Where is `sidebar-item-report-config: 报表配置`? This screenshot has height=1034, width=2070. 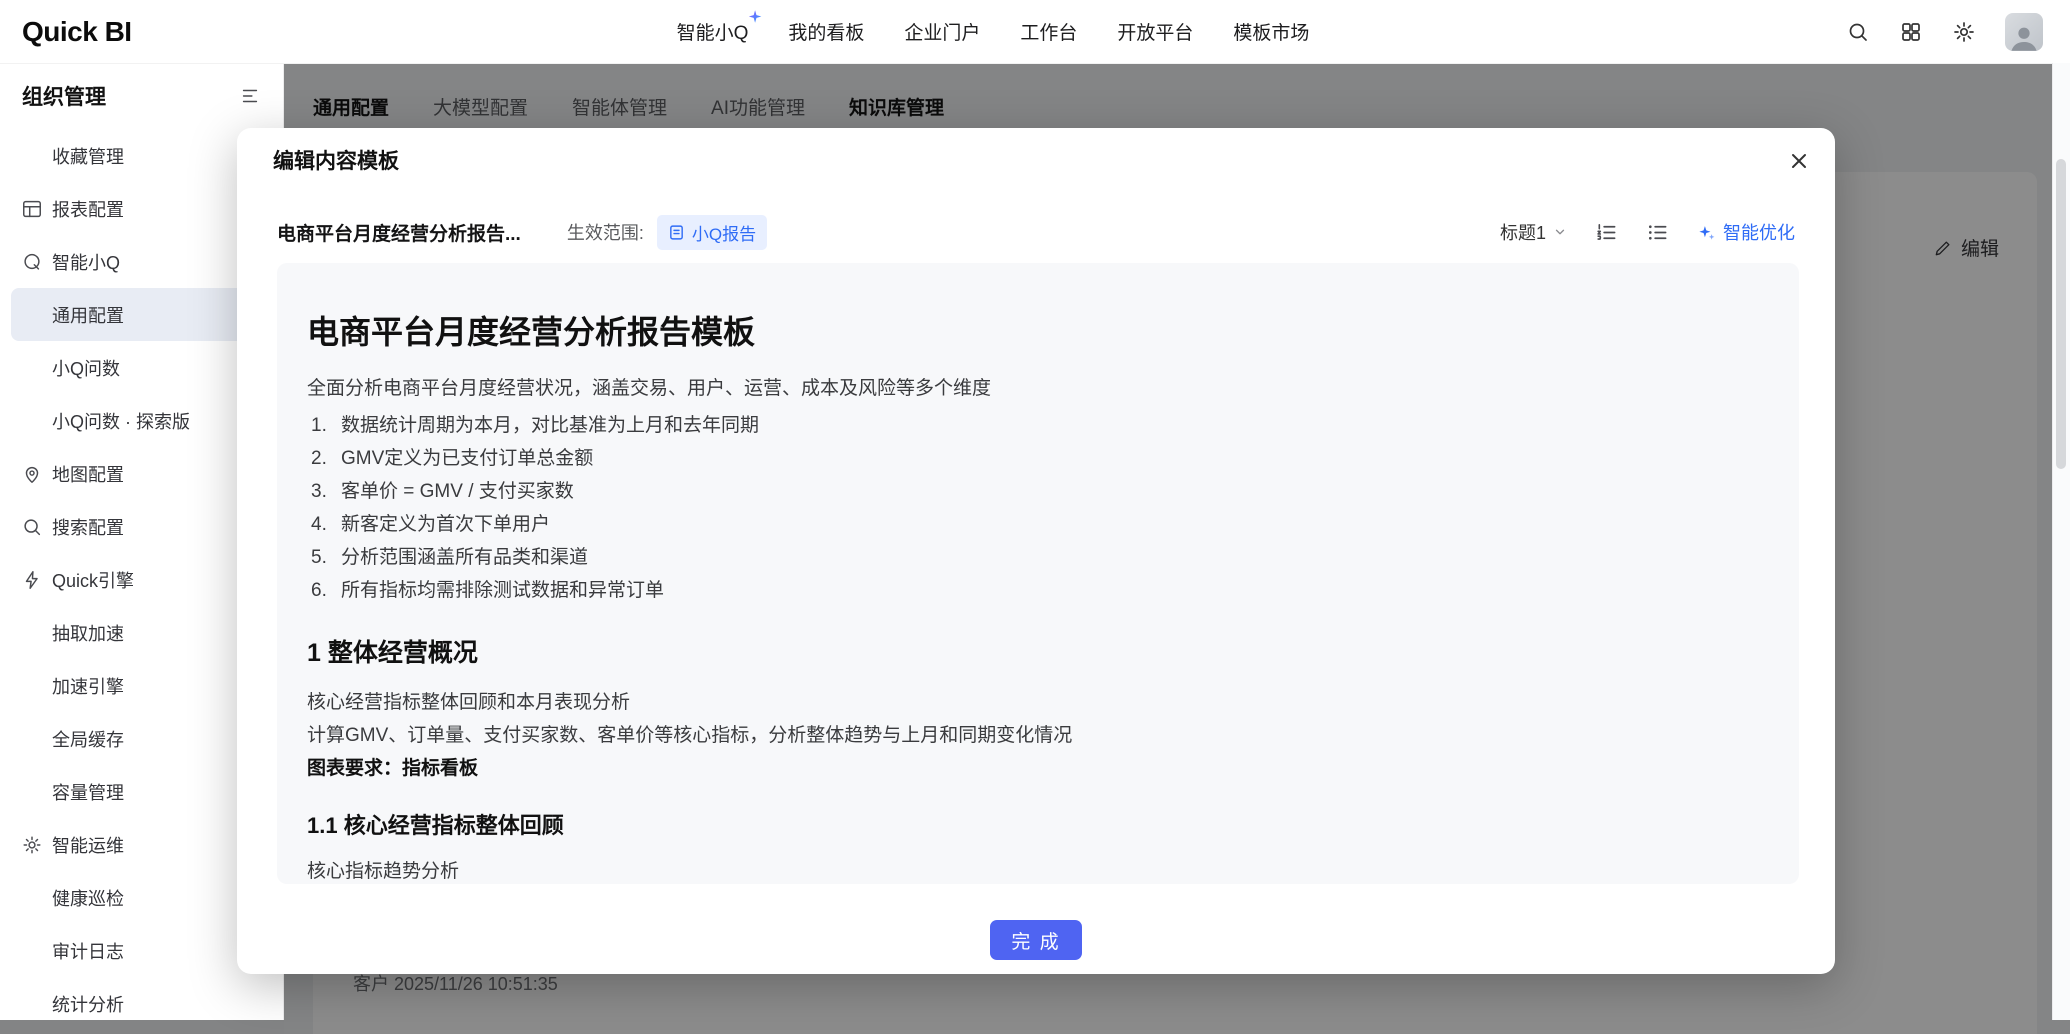
sidebar-item-report-config: 报表配置 is located at coordinates (141, 208).